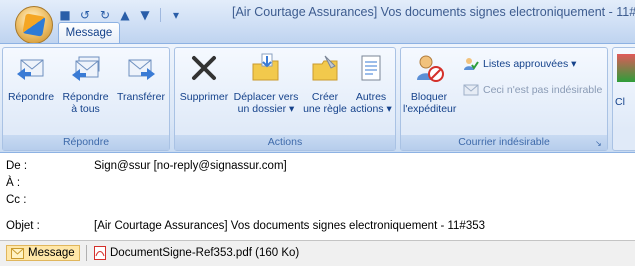  What do you see at coordinates (325, 68) in the screenshot?
I see `create-rule-icon` at bounding box center [325, 68].